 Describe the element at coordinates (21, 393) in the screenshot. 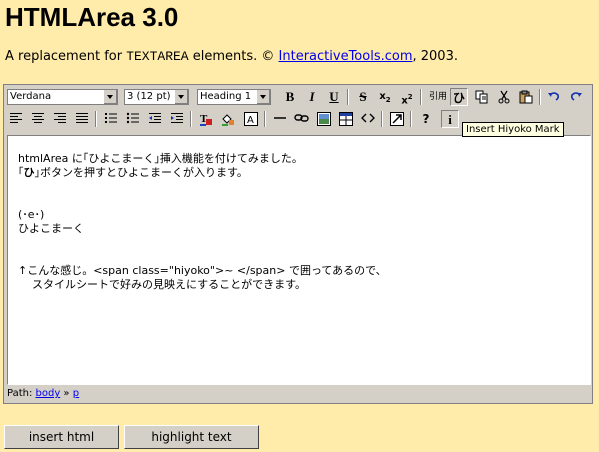

I see `path-label: Path:` at that location.